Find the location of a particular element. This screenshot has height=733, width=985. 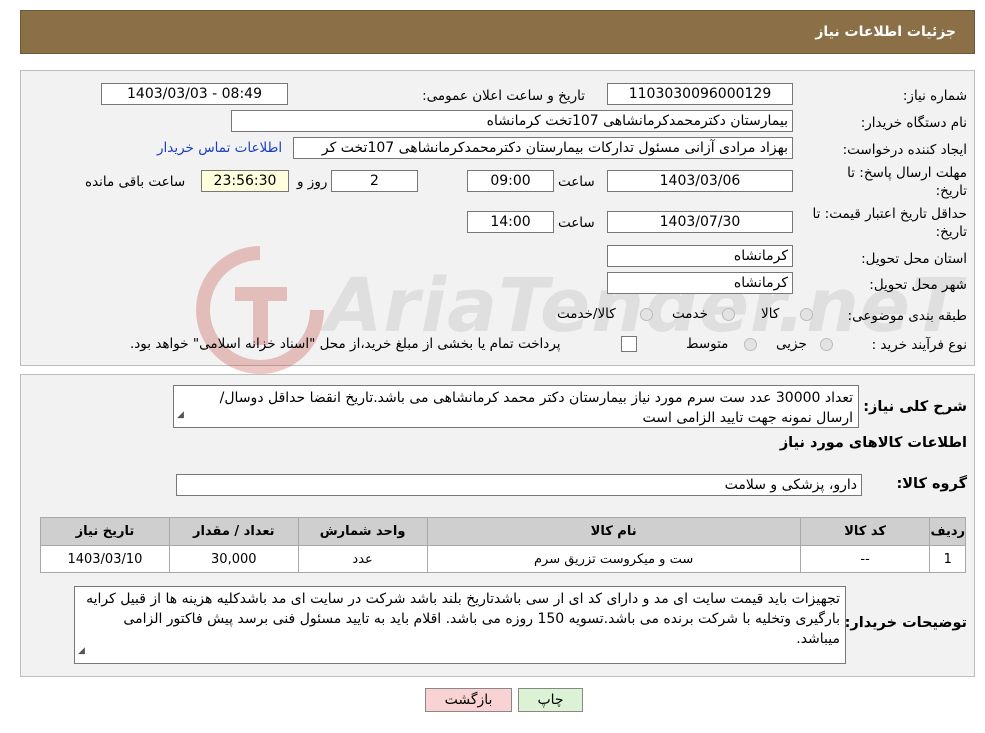

announce-field: 1403/03/03 - 08:49 is located at coordinates (194, 94).